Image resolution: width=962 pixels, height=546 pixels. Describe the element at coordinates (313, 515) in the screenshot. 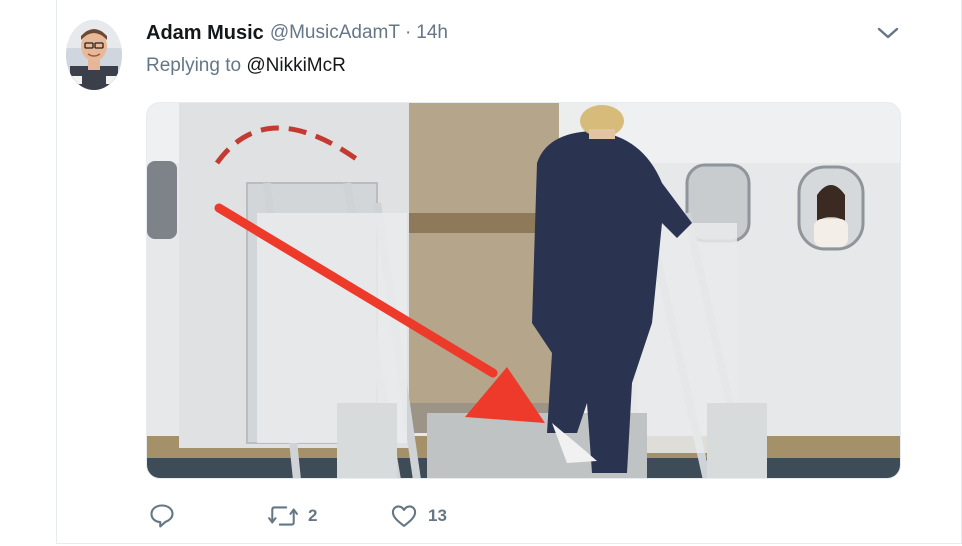

I see `retweet-count: 2` at that location.